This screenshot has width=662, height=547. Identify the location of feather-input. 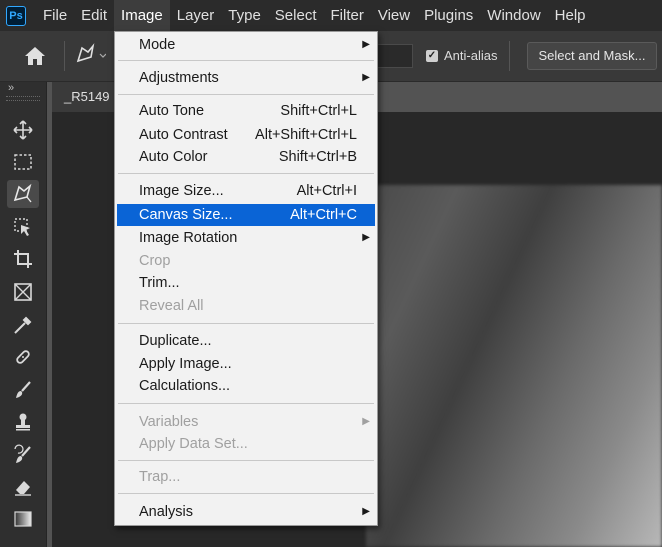
(392, 56).